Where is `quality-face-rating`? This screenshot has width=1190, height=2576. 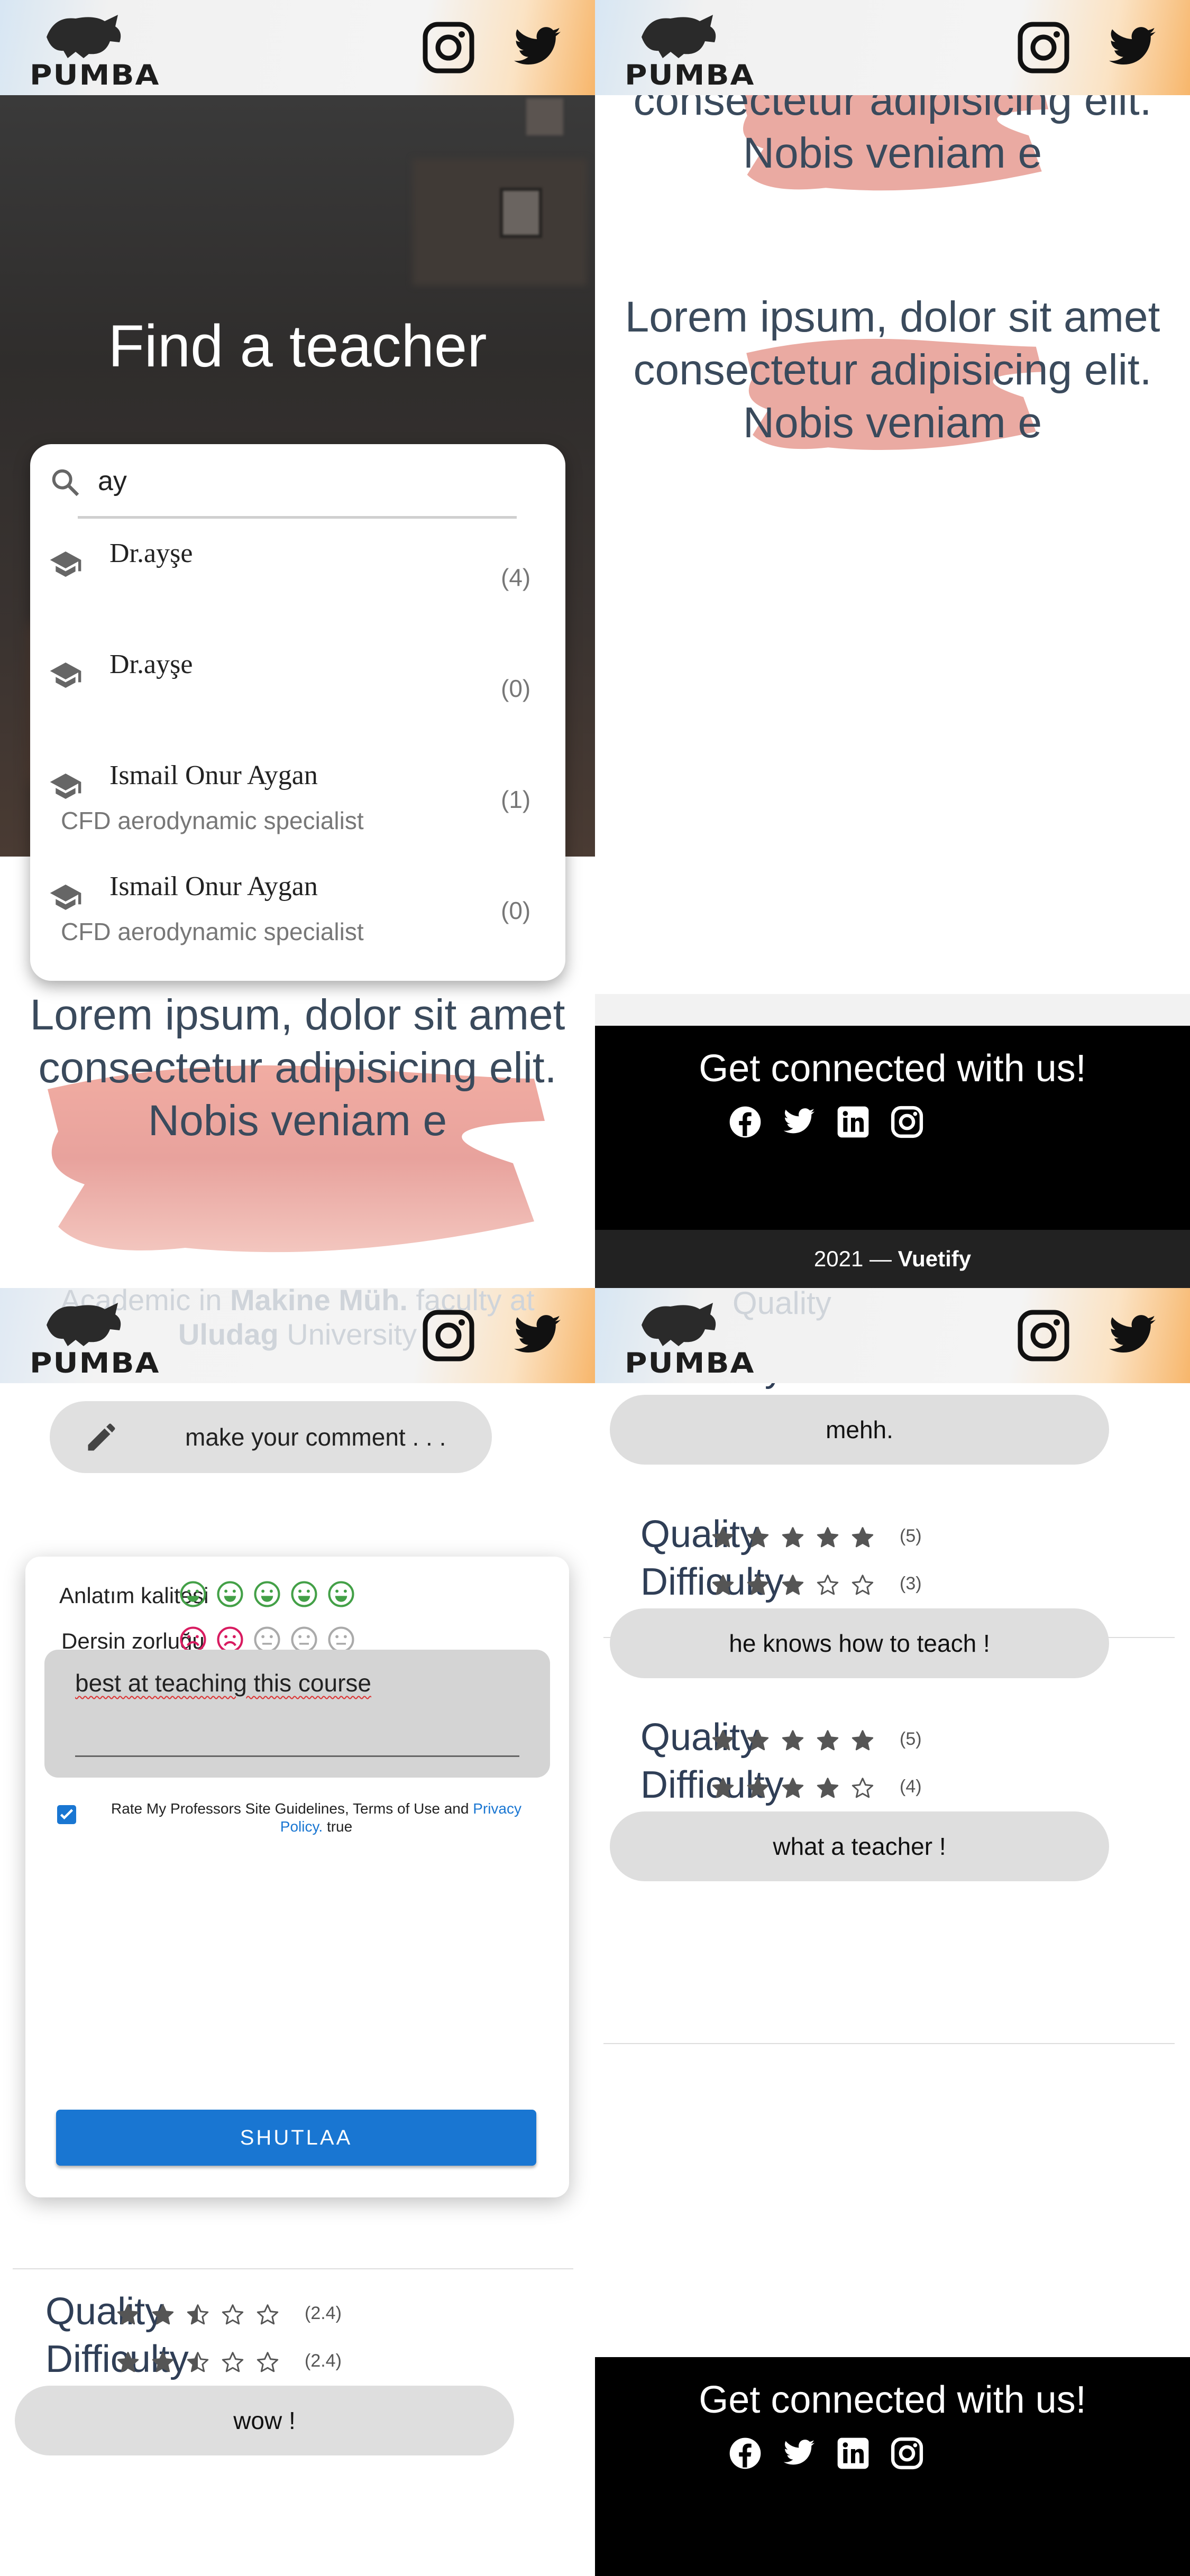 quality-face-rating is located at coordinates (348, 1596).